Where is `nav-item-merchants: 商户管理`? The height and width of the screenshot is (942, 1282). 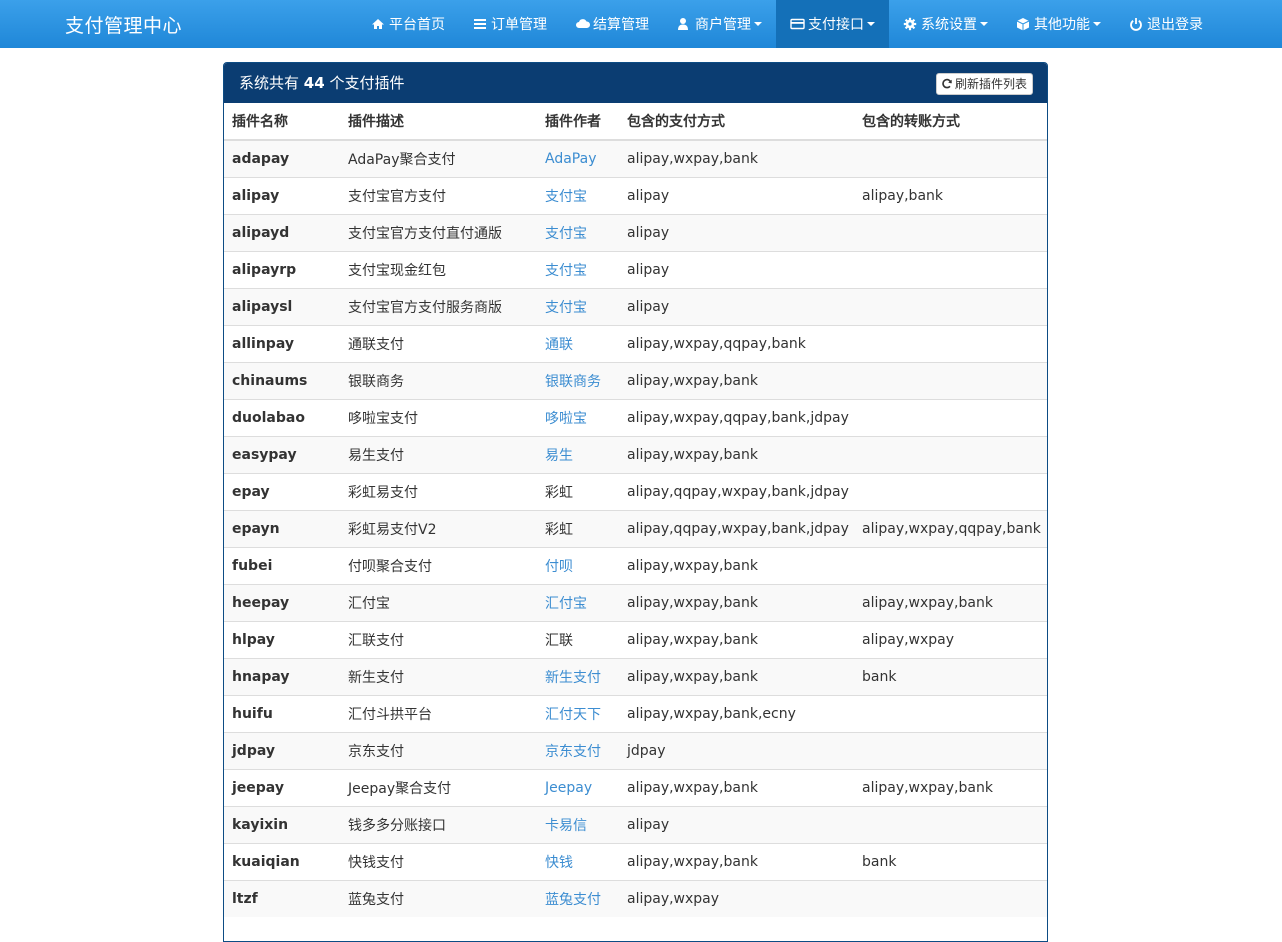 nav-item-merchants: 商户管理 is located at coordinates (719, 24).